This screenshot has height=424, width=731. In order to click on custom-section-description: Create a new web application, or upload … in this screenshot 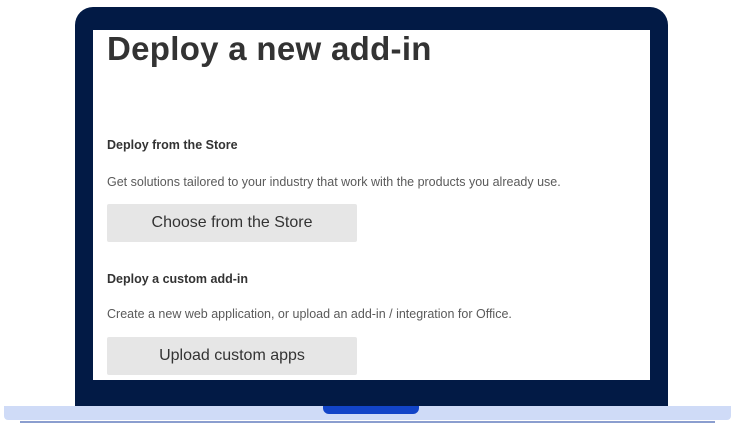, I will do `click(309, 314)`.